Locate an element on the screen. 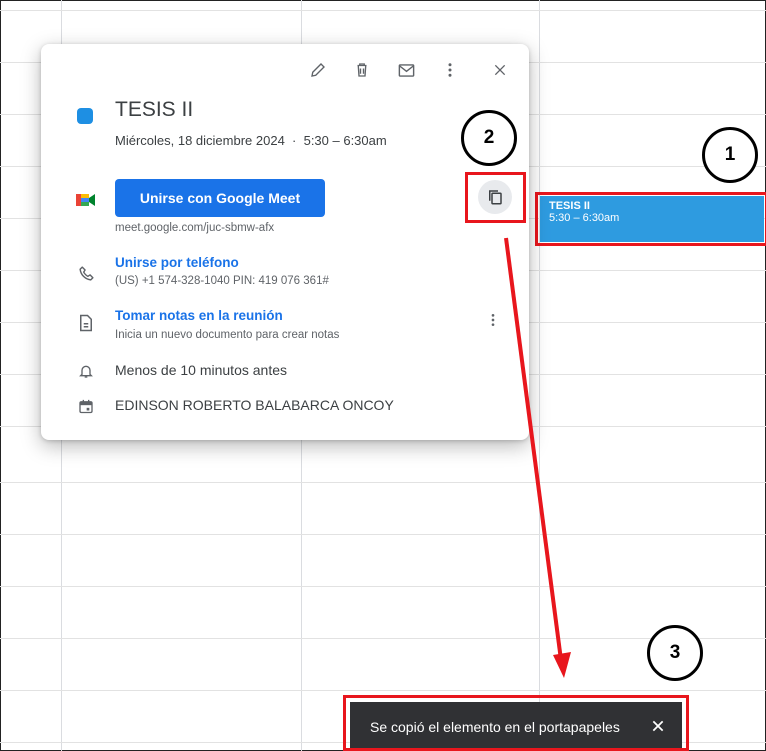 The image size is (766, 751). step-marker-1: 1 is located at coordinates (730, 155).